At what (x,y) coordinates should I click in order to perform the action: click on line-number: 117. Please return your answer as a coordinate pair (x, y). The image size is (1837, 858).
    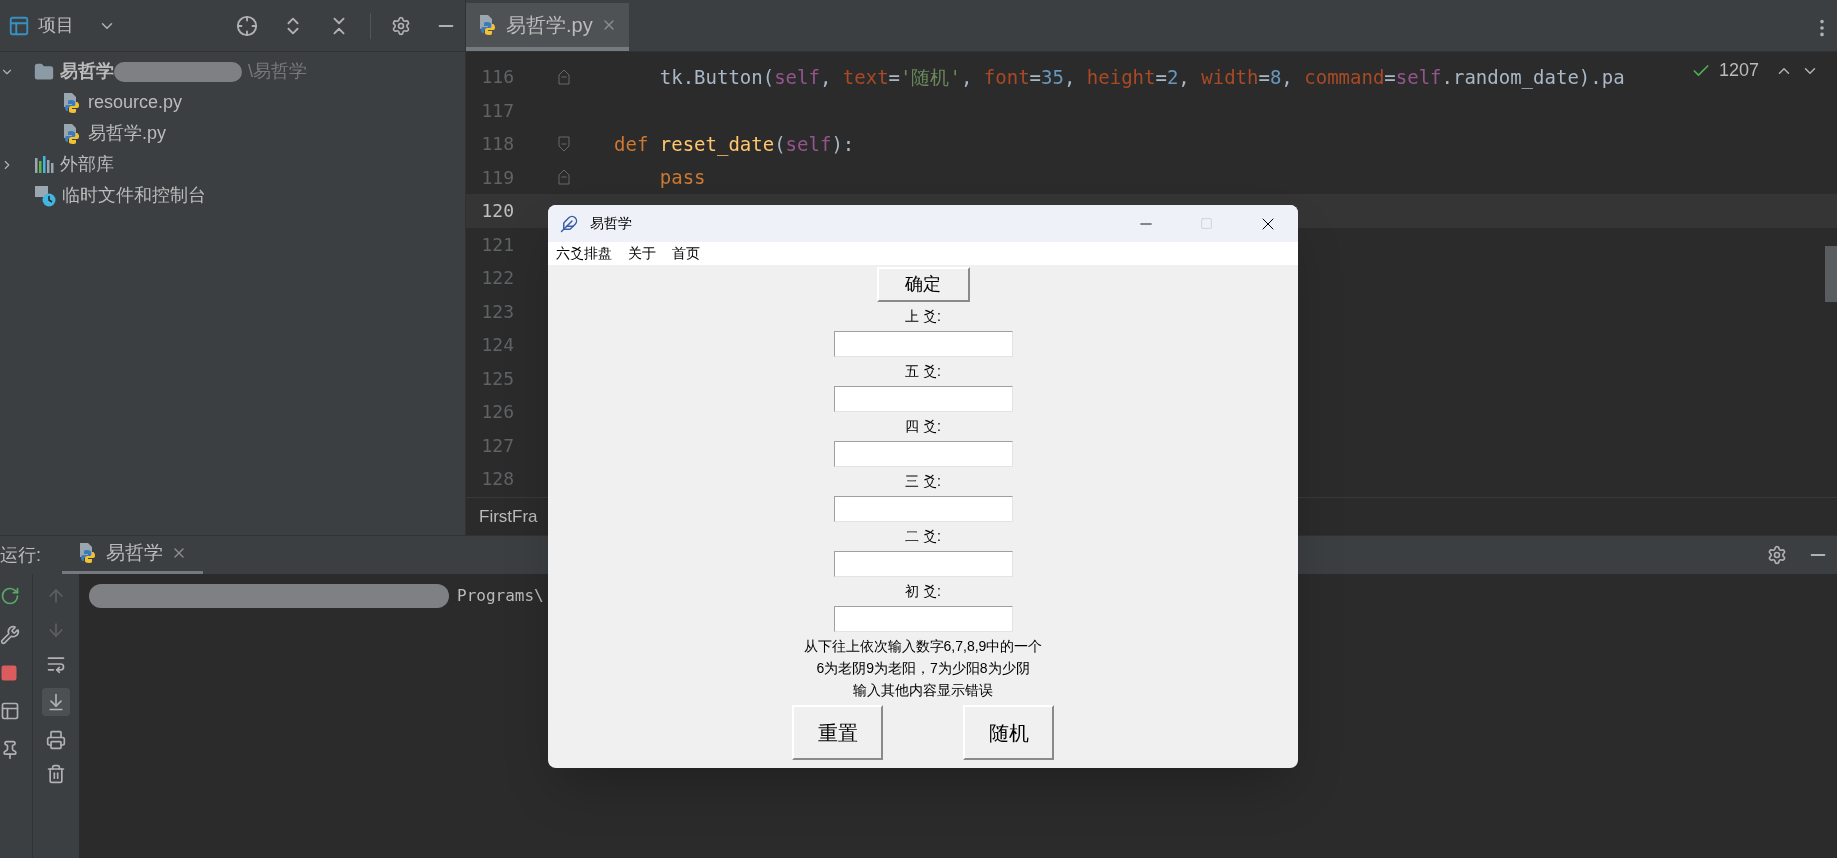
    Looking at the image, I should click on (497, 110).